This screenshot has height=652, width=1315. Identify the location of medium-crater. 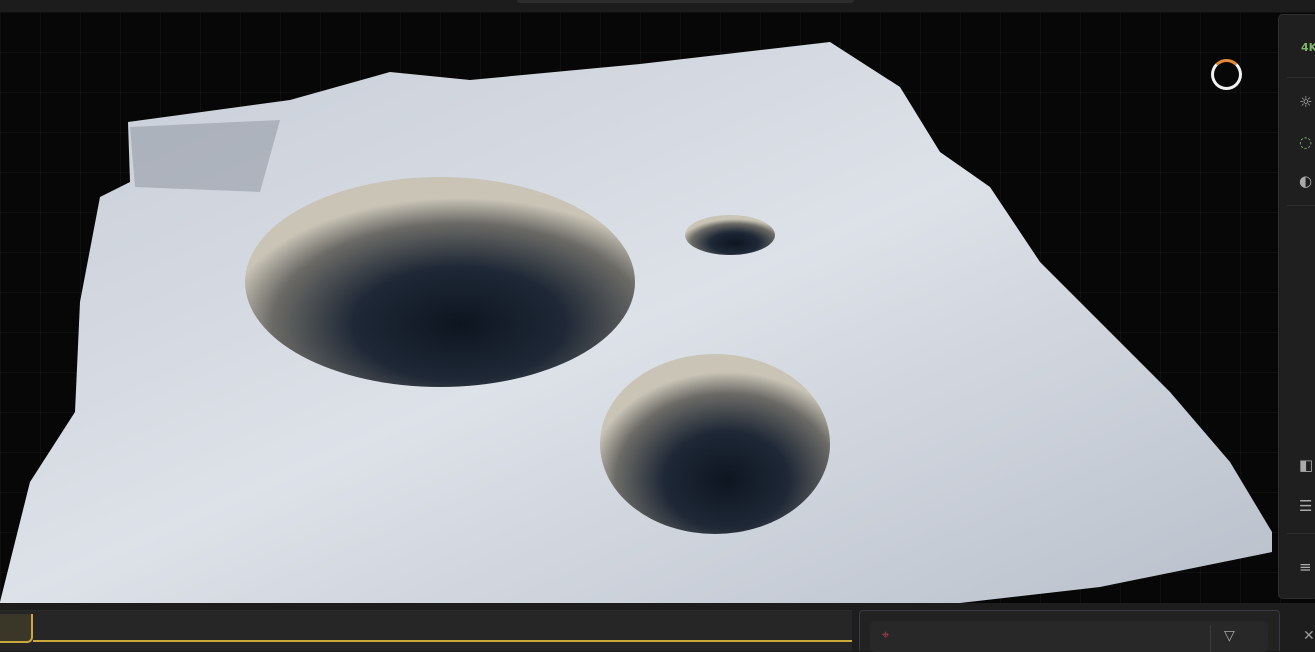
(715, 444).